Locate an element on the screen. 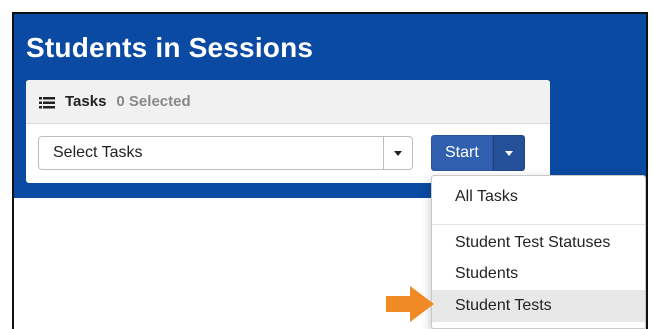 The height and width of the screenshot is (329, 652). menu-divider is located at coordinates (538, 224).